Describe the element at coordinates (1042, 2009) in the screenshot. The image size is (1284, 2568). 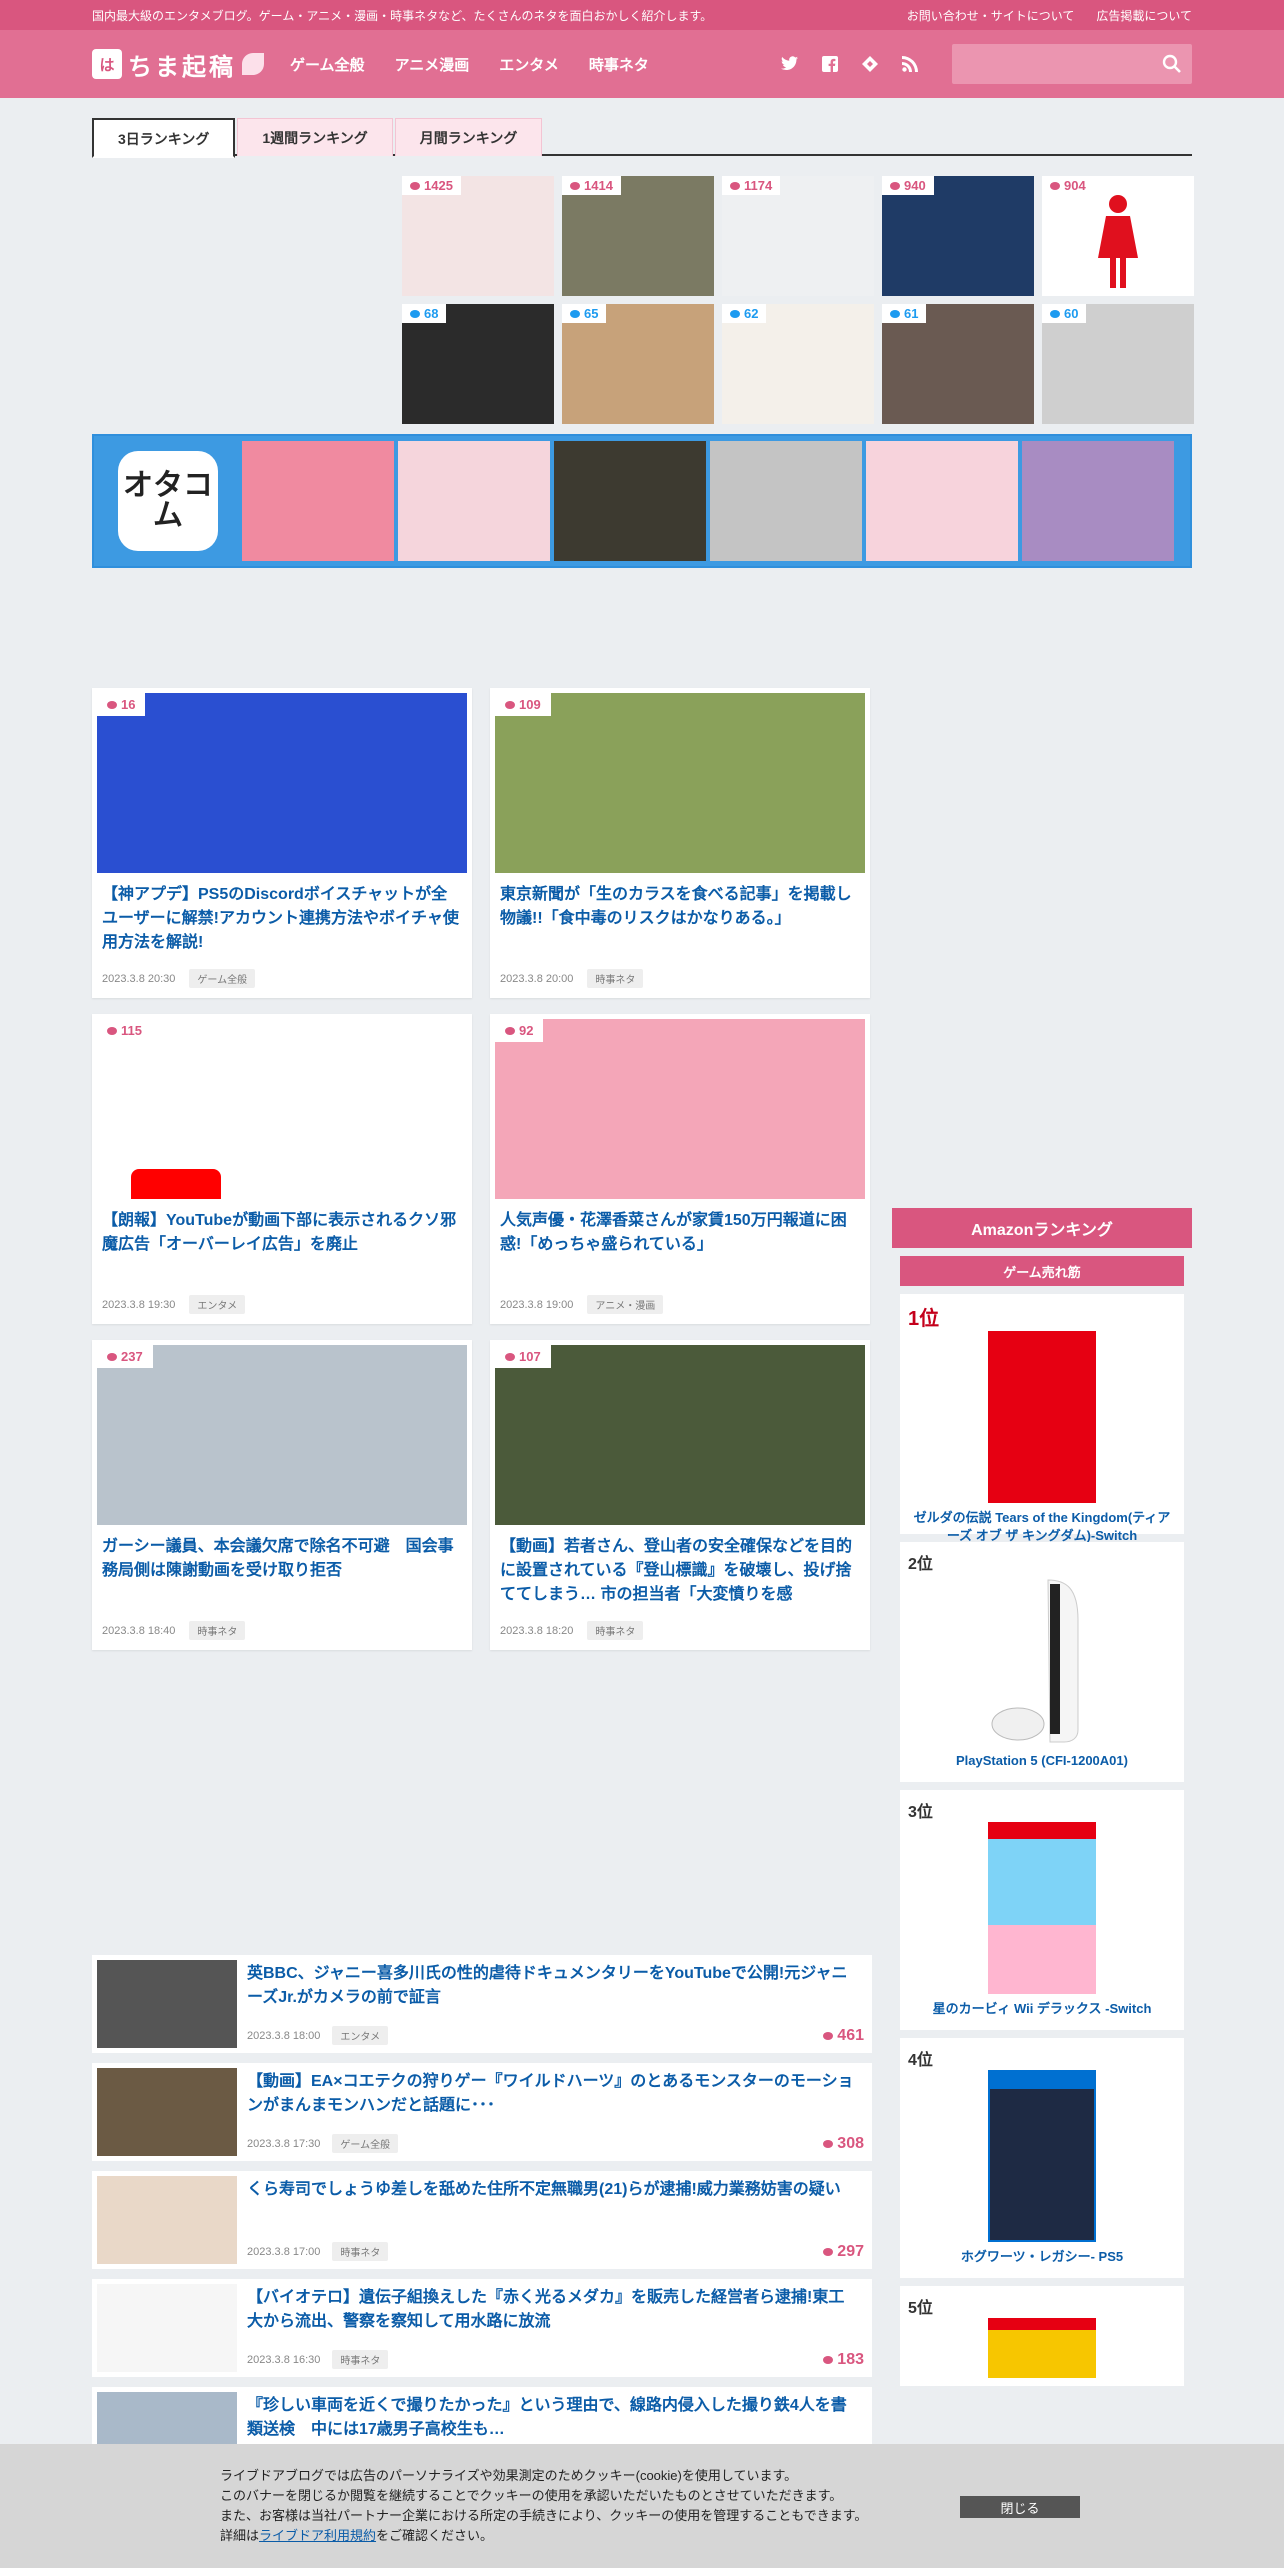
I see `product-name: 星のカービィ Wii デラックス -Switch` at that location.